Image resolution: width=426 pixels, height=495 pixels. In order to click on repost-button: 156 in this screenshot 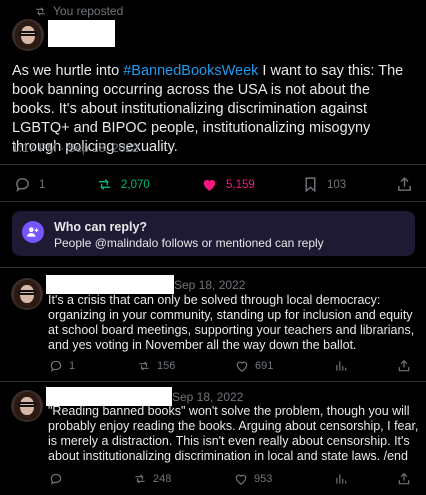, I will do `click(156, 366)`.